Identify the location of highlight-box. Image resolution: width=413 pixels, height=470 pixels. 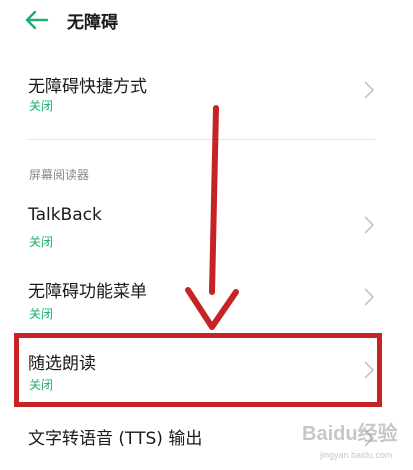
(198, 370).